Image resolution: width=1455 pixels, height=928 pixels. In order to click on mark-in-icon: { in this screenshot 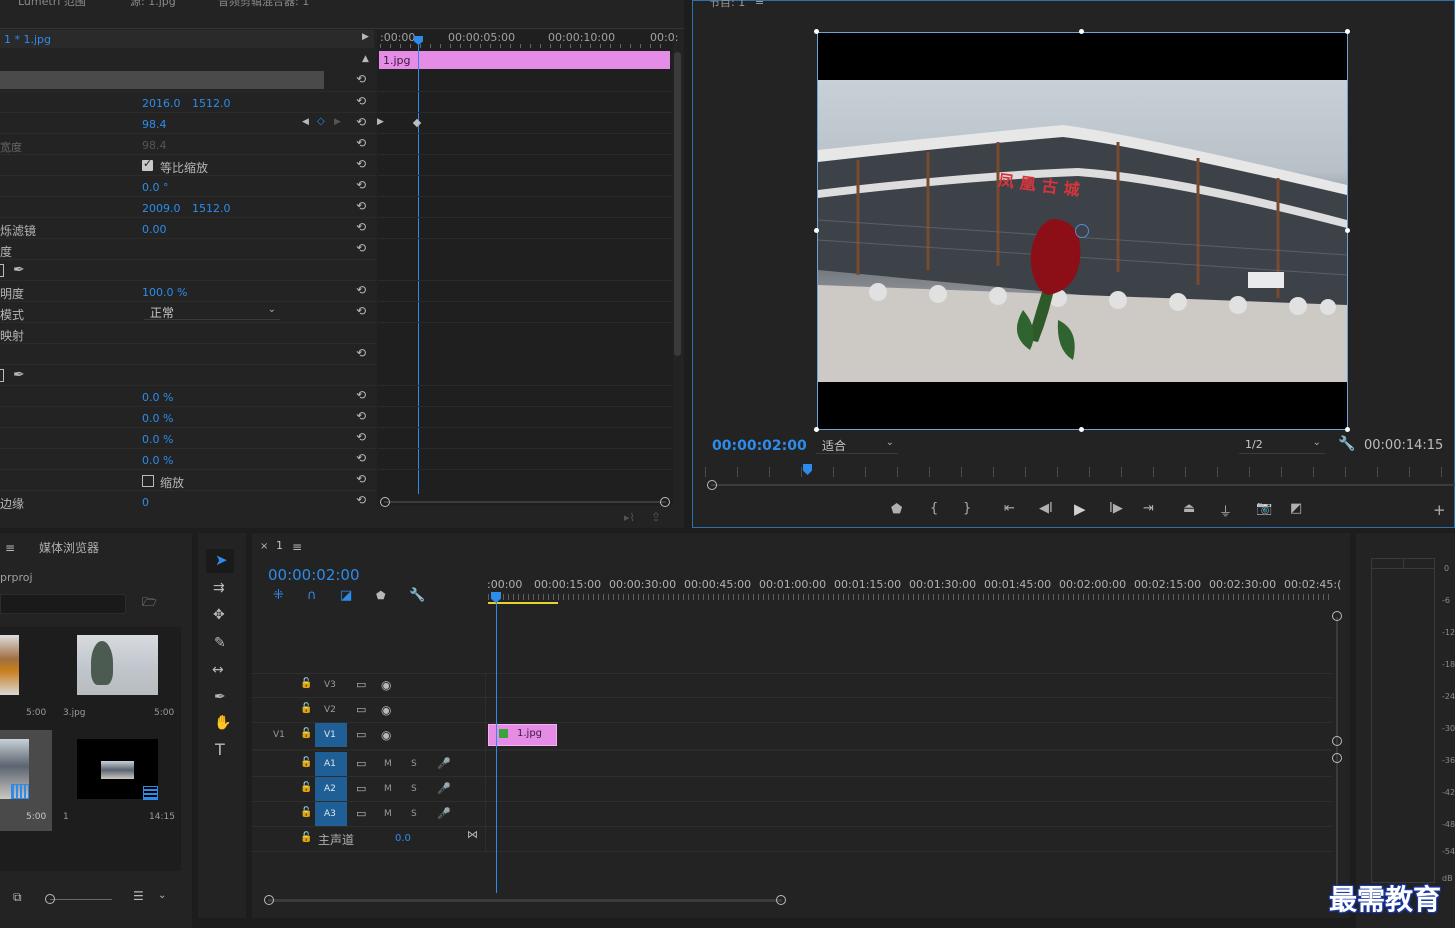, I will do `click(934, 508)`.